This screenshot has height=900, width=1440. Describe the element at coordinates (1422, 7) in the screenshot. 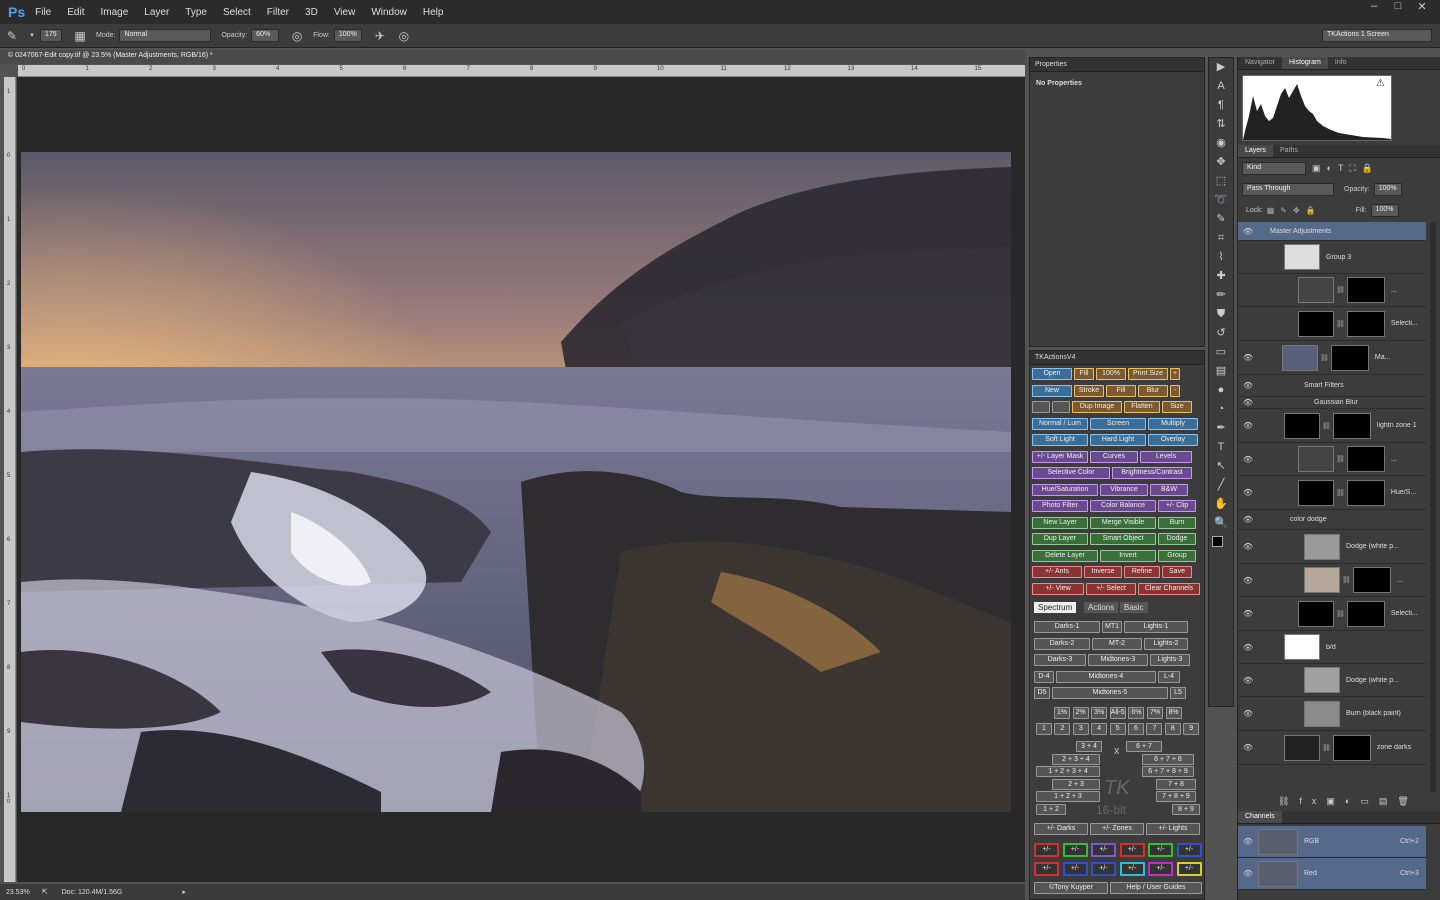

I see `close-button: ✕` at that location.